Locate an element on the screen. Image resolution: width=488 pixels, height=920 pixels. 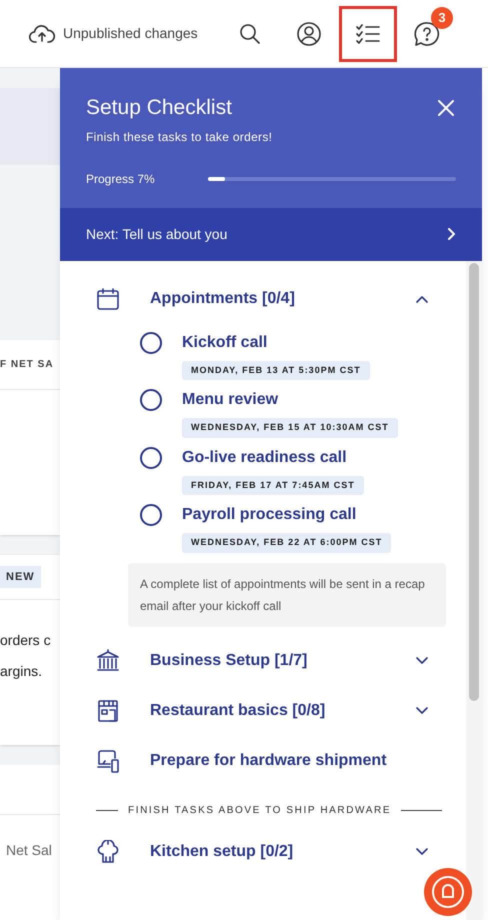
toolbar-button is located at coordinates (368, 34).